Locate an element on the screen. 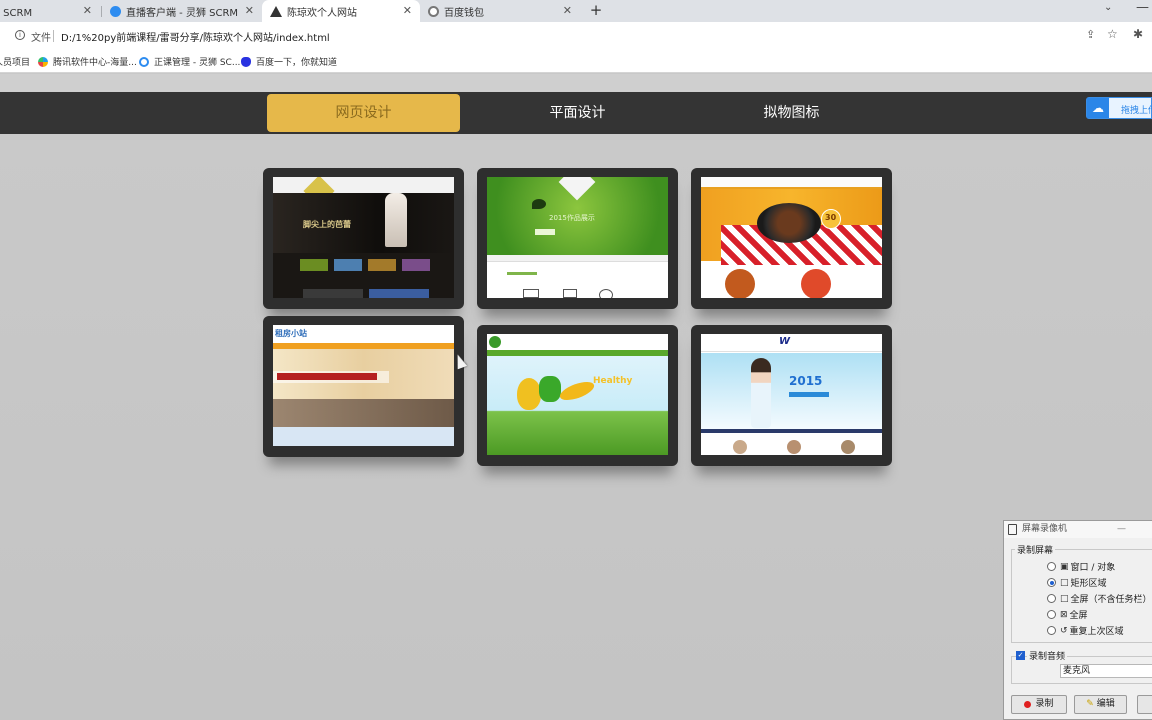 The image size is (1152, 720). option-window: ▣ 窗口 / 对象 is located at coordinates (1081, 566).